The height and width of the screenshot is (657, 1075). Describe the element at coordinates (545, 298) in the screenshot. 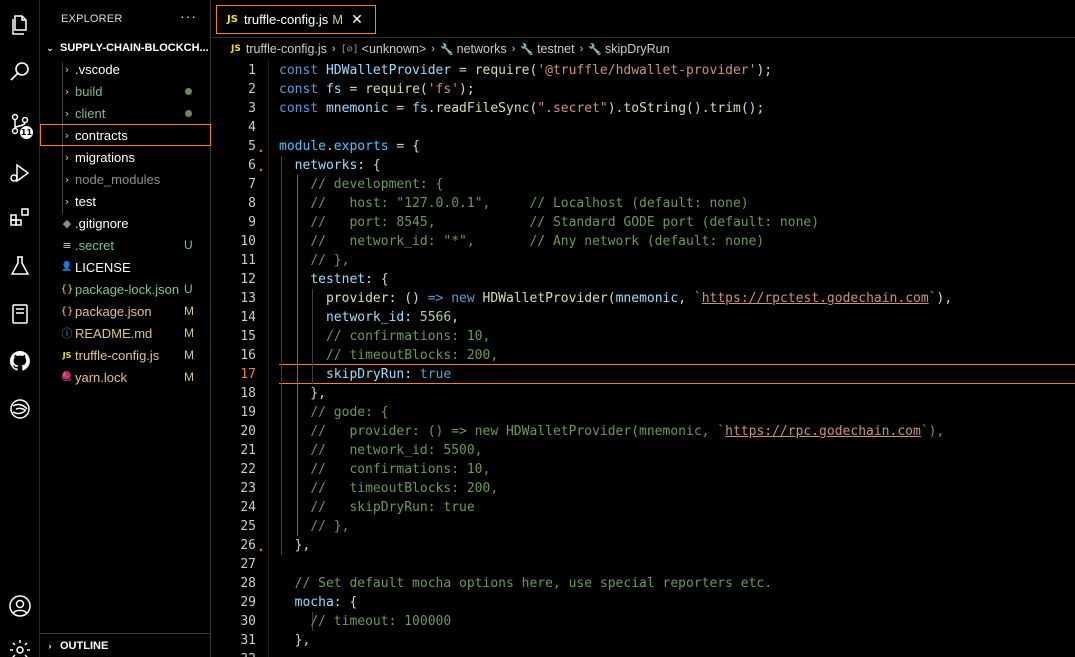

I see `code-token: HDWalletProvider` at that location.